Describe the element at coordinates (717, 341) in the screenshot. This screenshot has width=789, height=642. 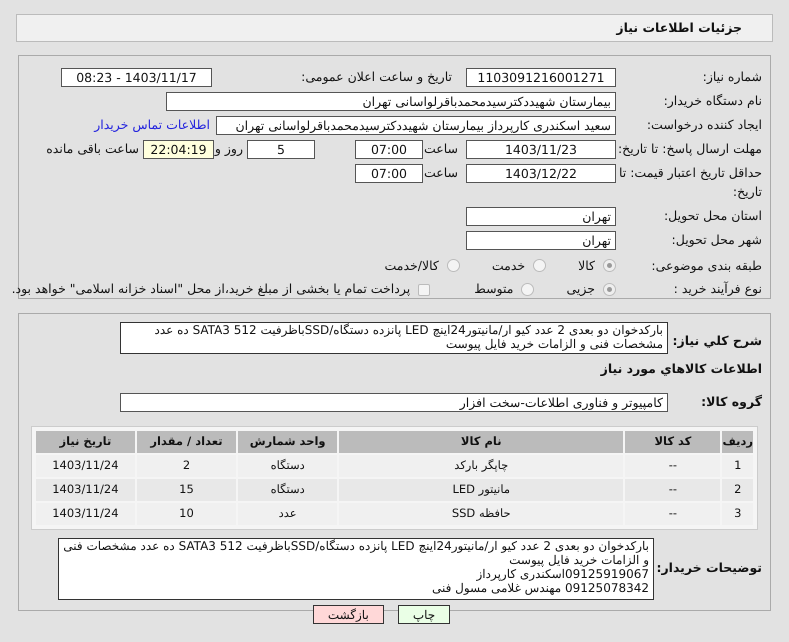
I see `field-label: شرح کلي نياز:` at that location.